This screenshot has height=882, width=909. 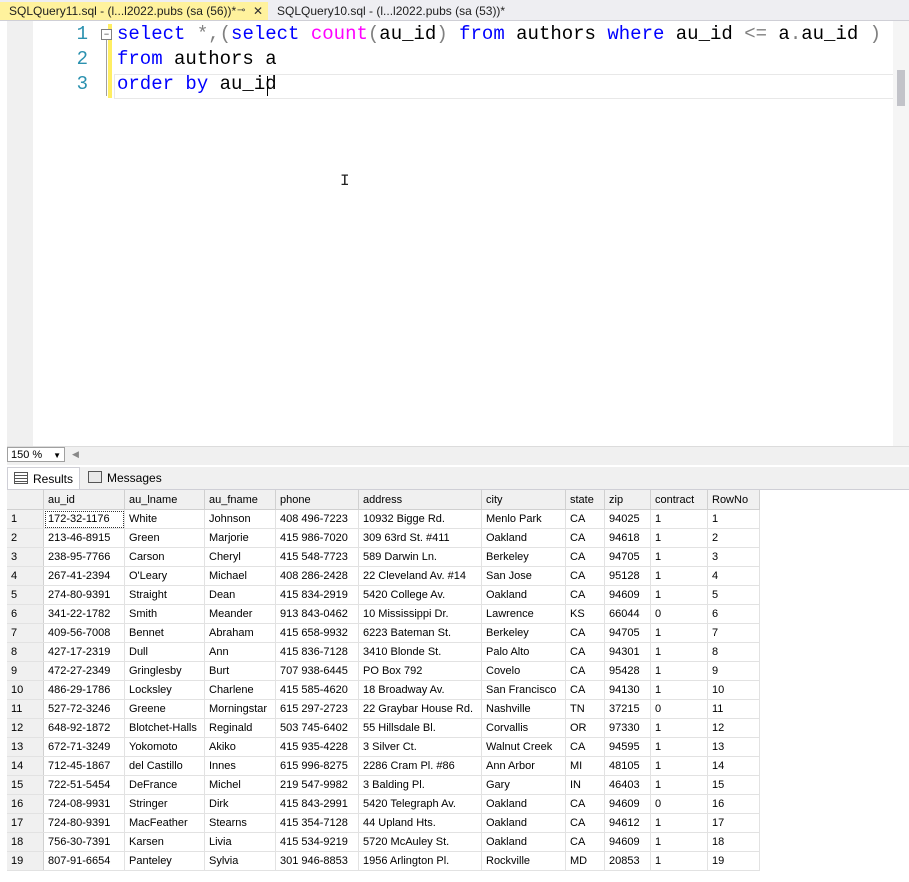 I want to click on cell-rowno: 16, so click(x=733, y=804).